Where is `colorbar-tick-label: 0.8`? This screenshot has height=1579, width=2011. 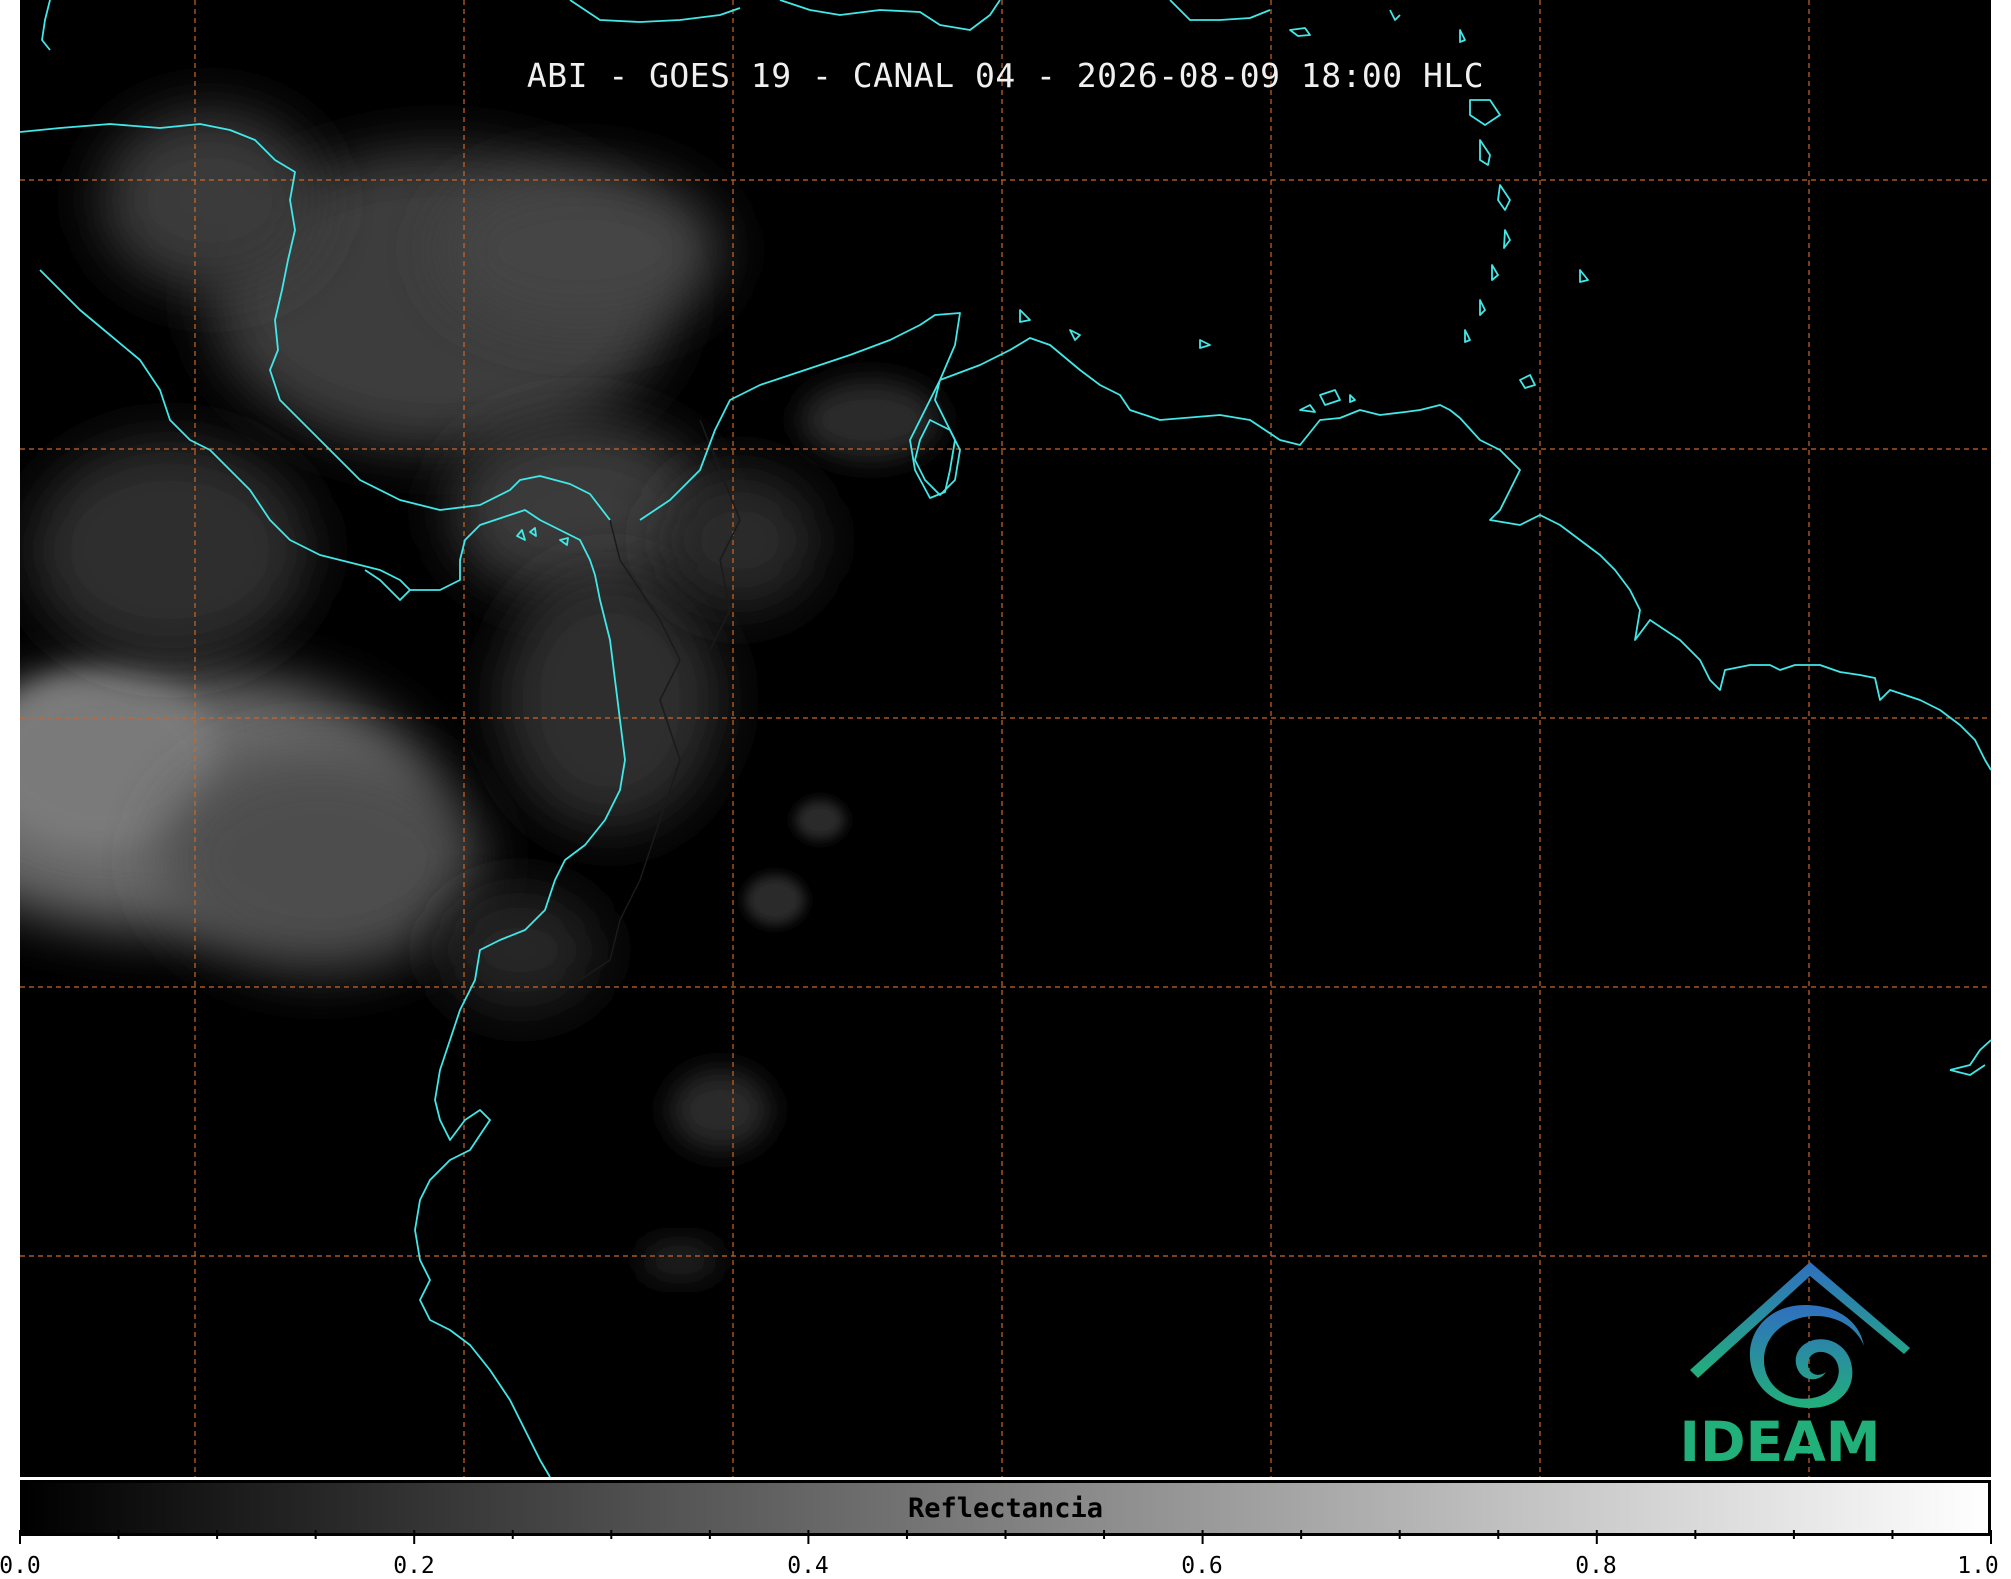 colorbar-tick-label: 0.8 is located at coordinates (1596, 1566).